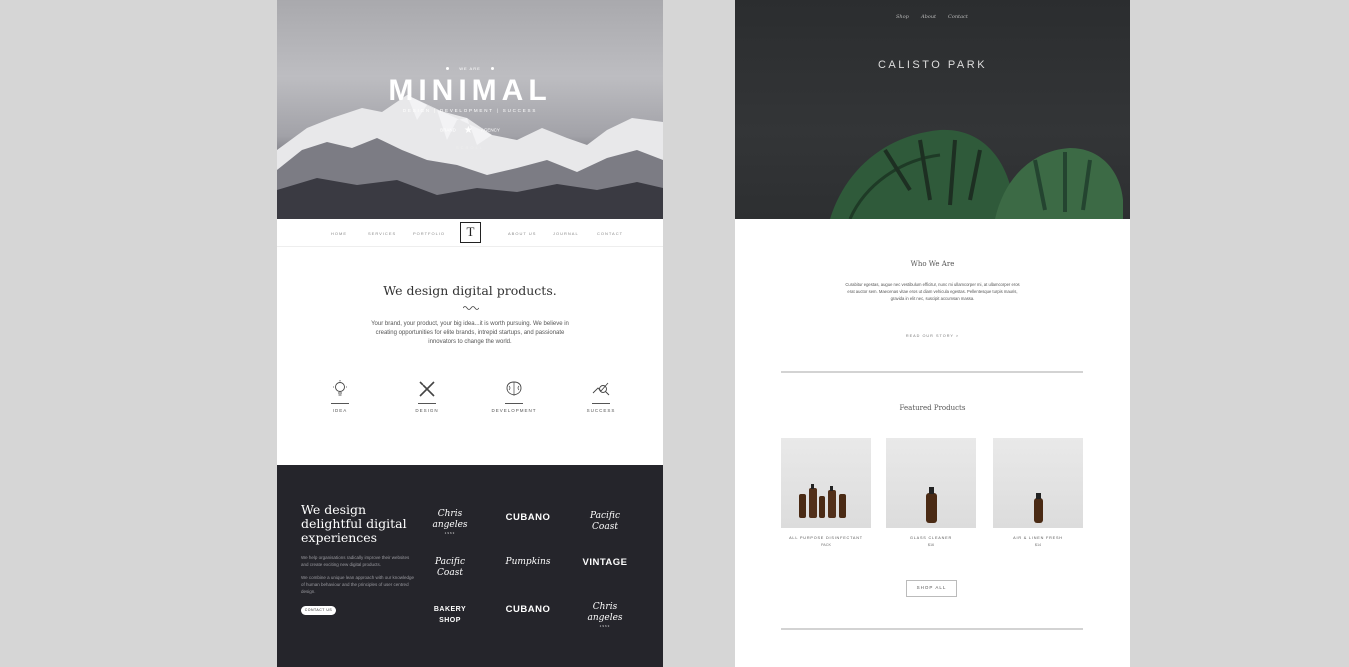  I want to click on product-price: $14, so click(1038, 545).